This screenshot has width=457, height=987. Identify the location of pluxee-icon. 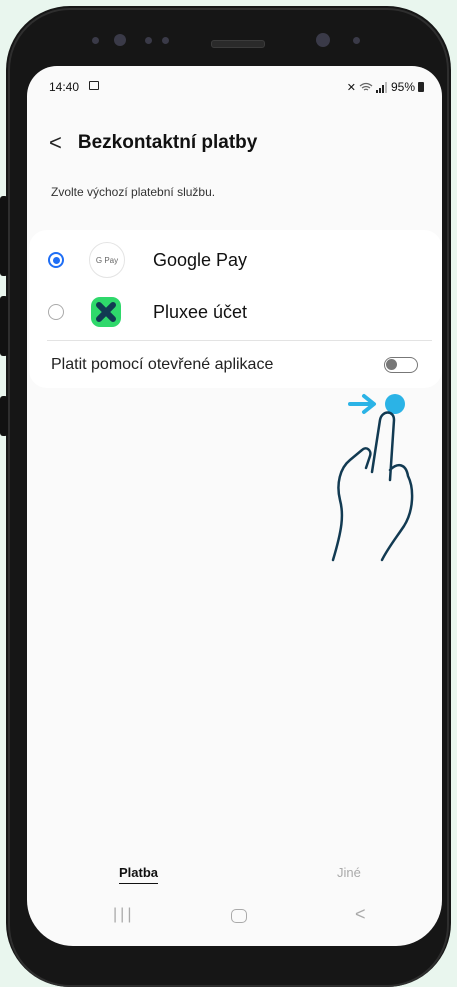
(106, 312).